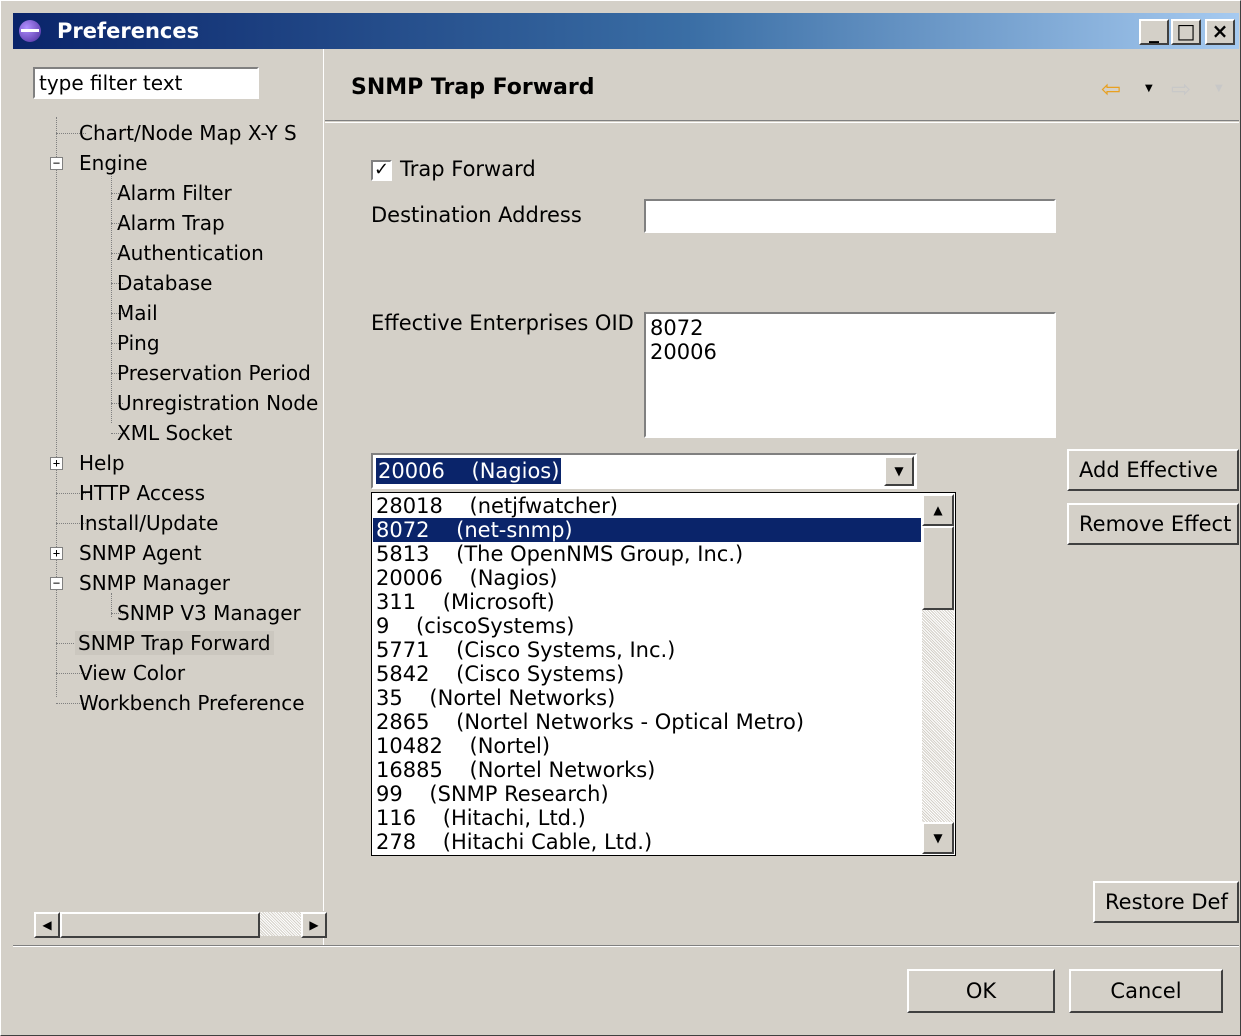 This screenshot has height=1036, width=1241. What do you see at coordinates (113, 163) in the screenshot?
I see `tree-item-engine: Engine` at bounding box center [113, 163].